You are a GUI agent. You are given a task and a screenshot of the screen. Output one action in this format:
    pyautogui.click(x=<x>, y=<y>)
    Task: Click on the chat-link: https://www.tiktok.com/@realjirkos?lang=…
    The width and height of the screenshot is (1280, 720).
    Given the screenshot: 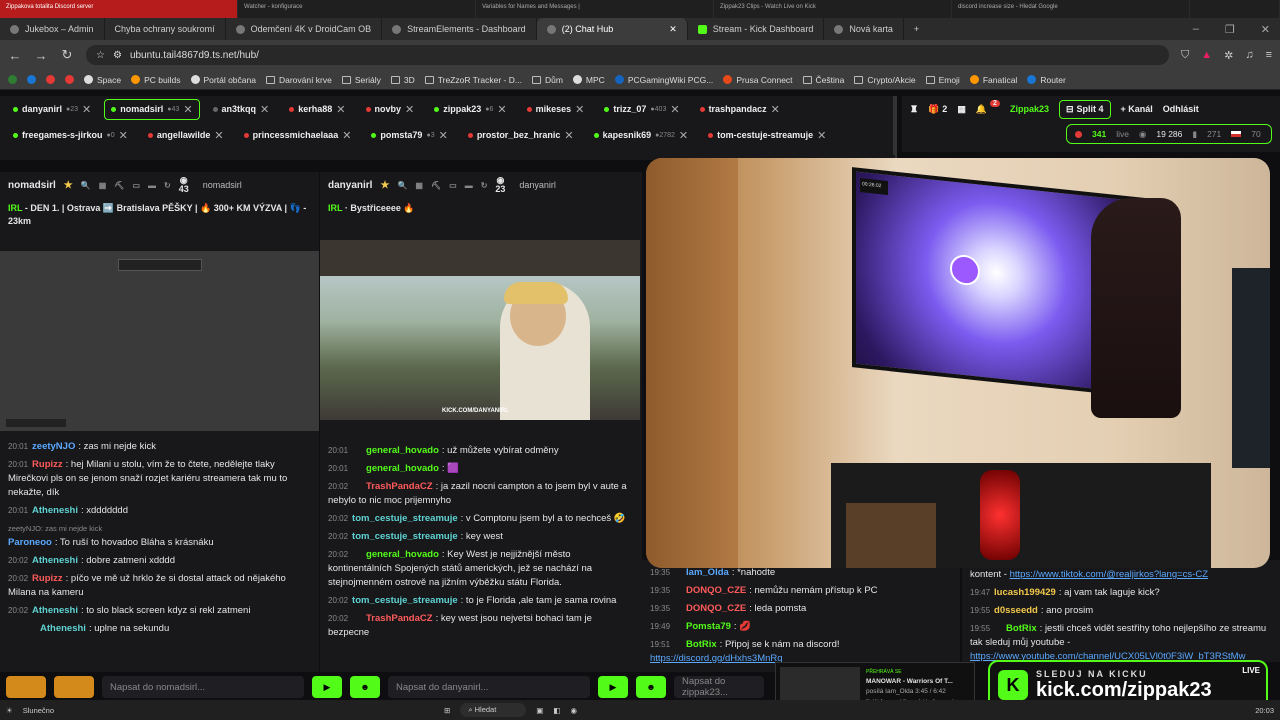 What is the action you would take?
    pyautogui.click(x=1109, y=574)
    